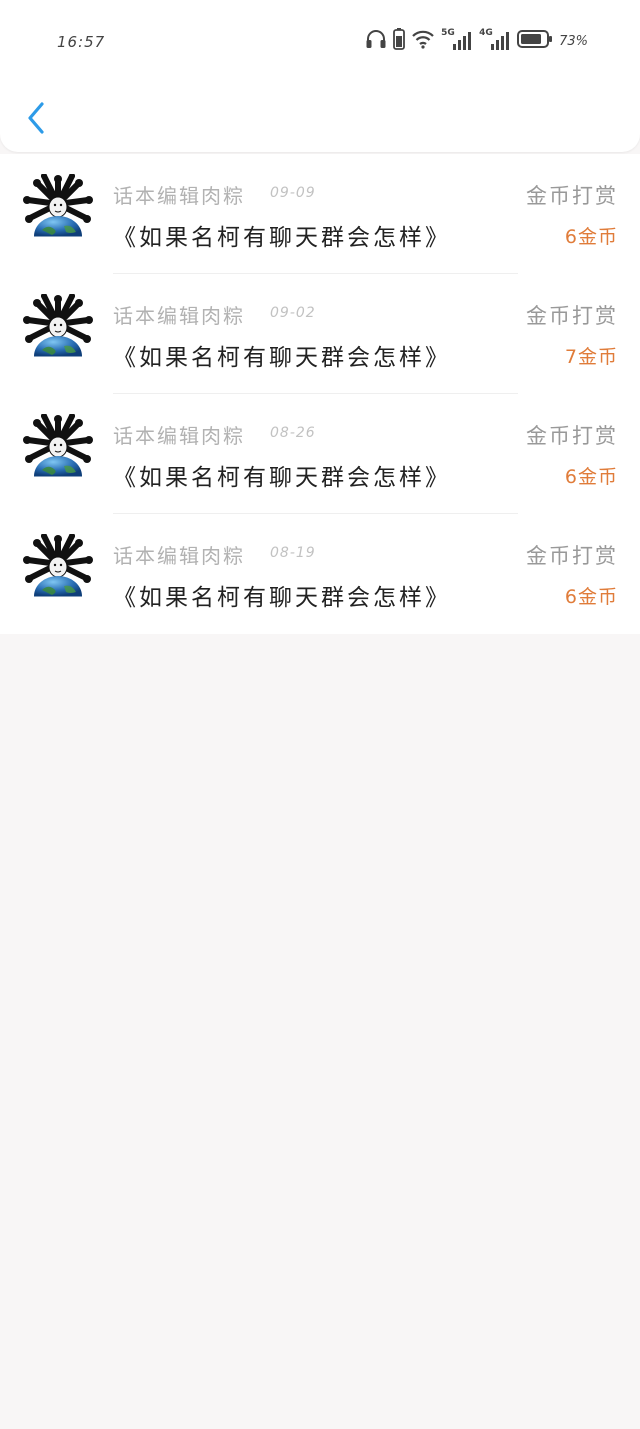  What do you see at coordinates (591, 357) in the screenshot?
I see `tip-amount: 7金币` at bounding box center [591, 357].